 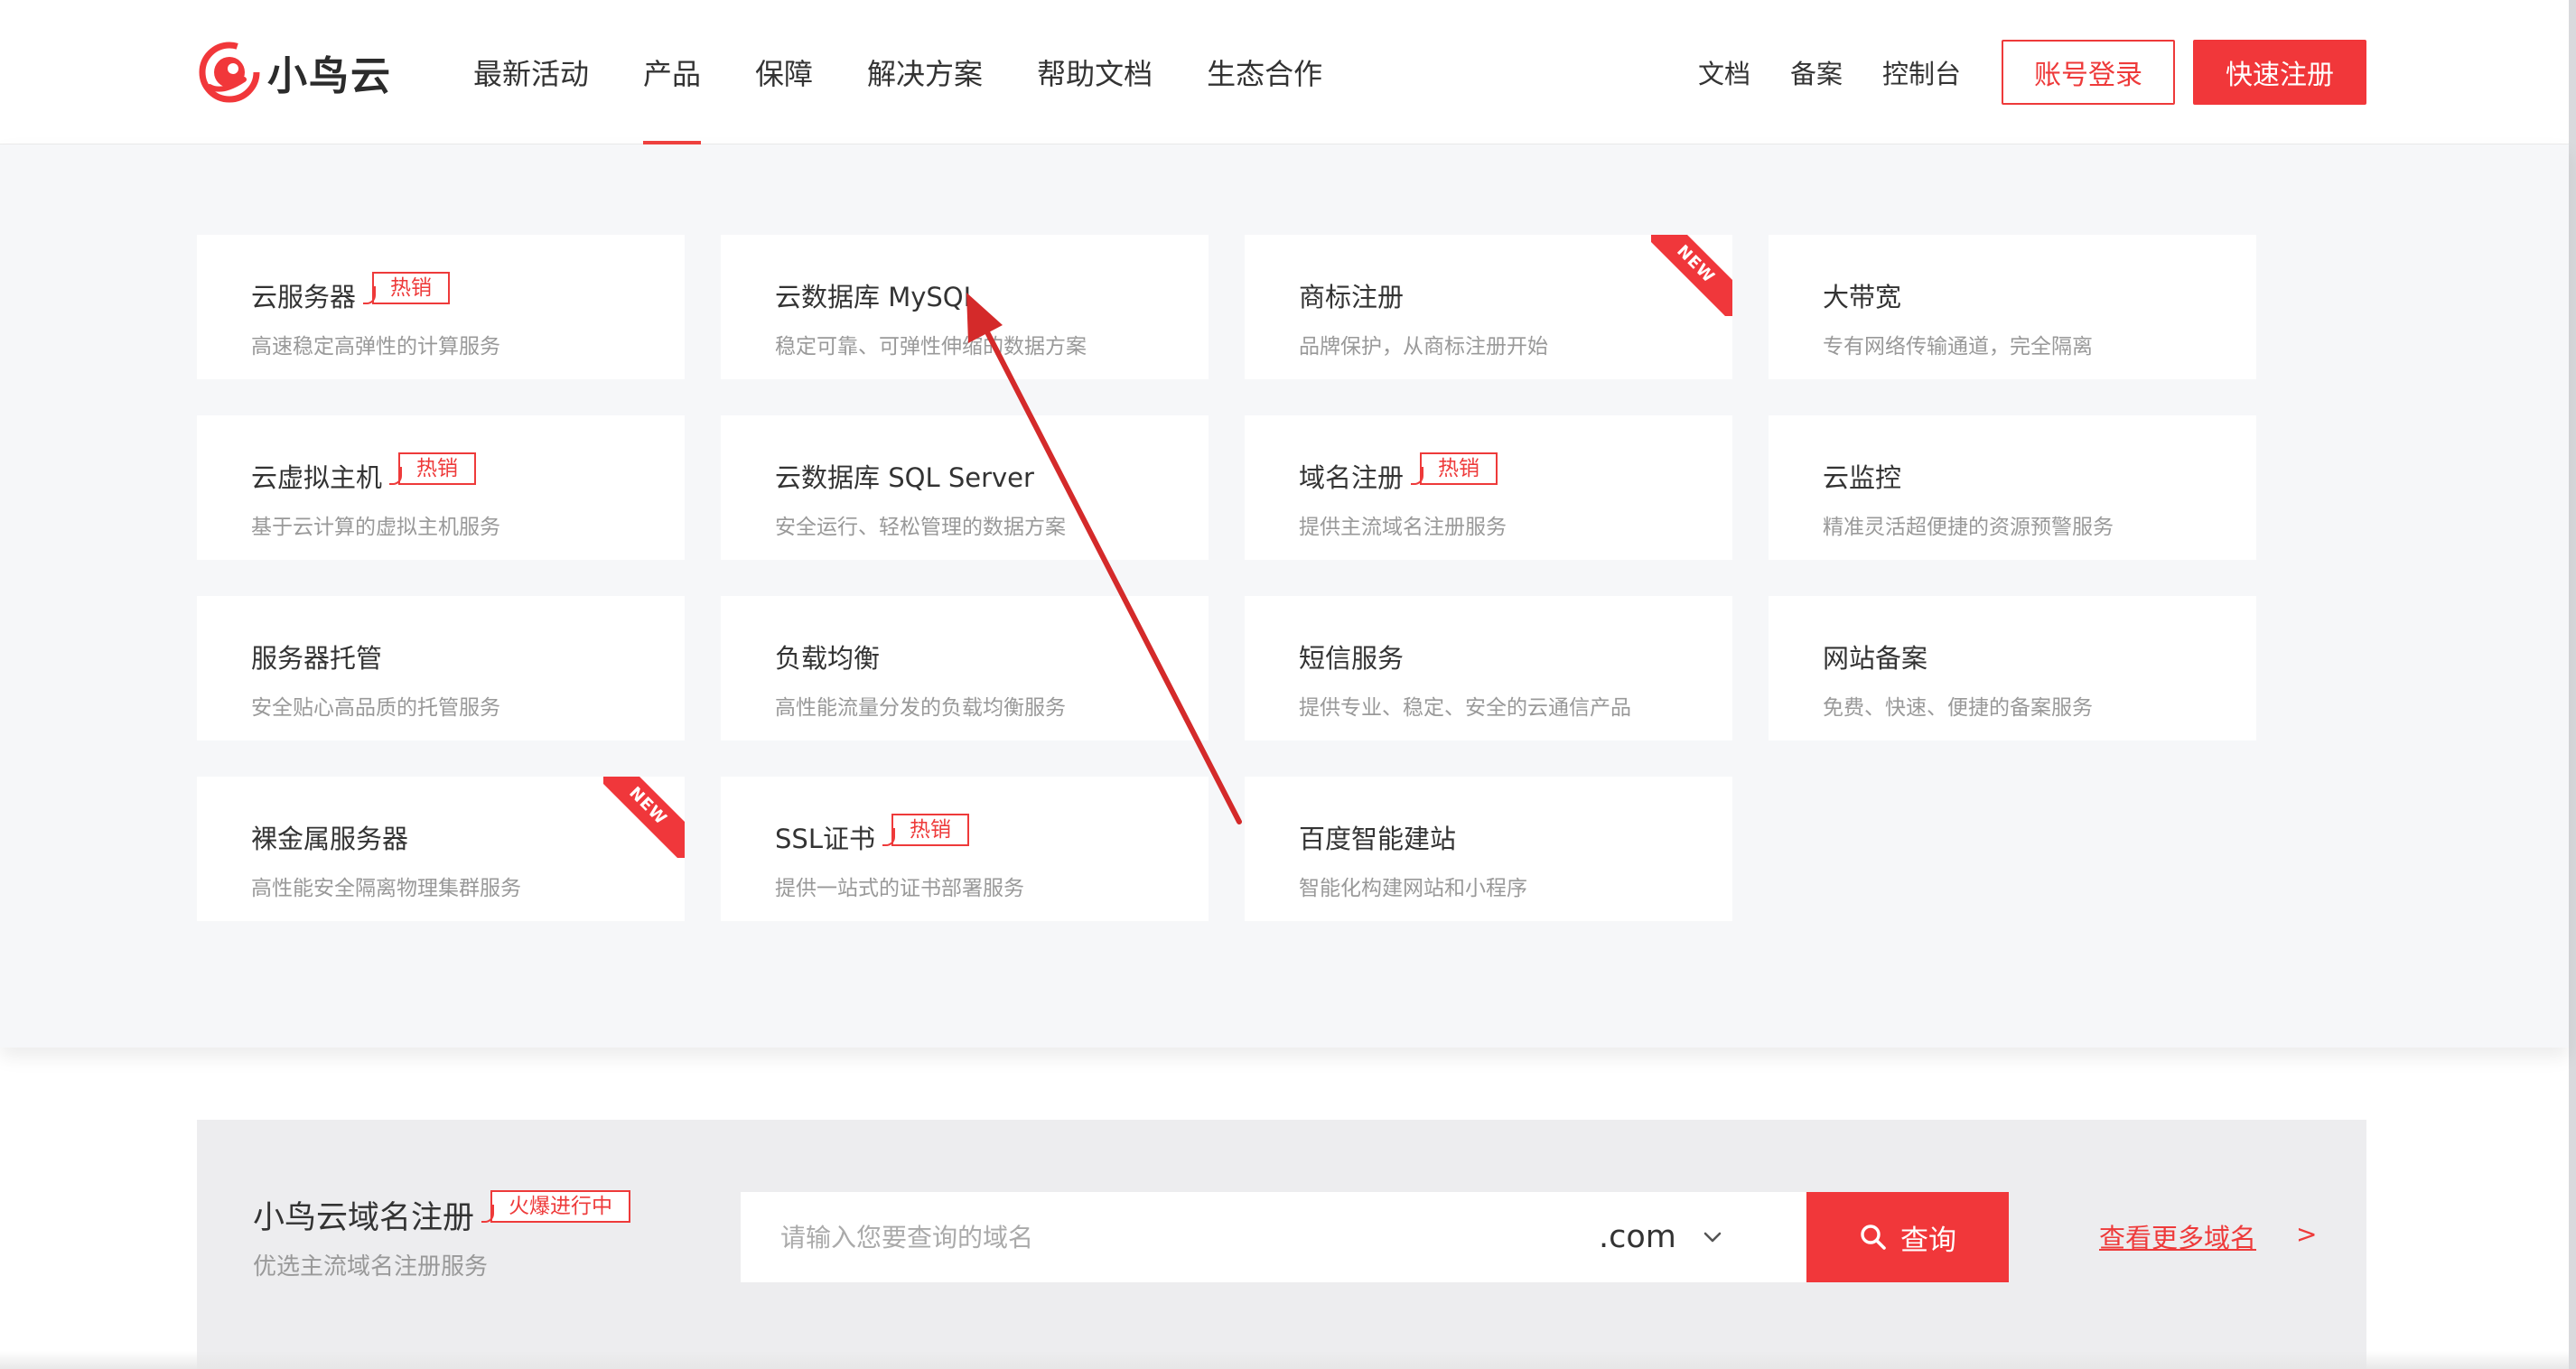 I want to click on nav-label: 生态合作, so click(x=1265, y=74).